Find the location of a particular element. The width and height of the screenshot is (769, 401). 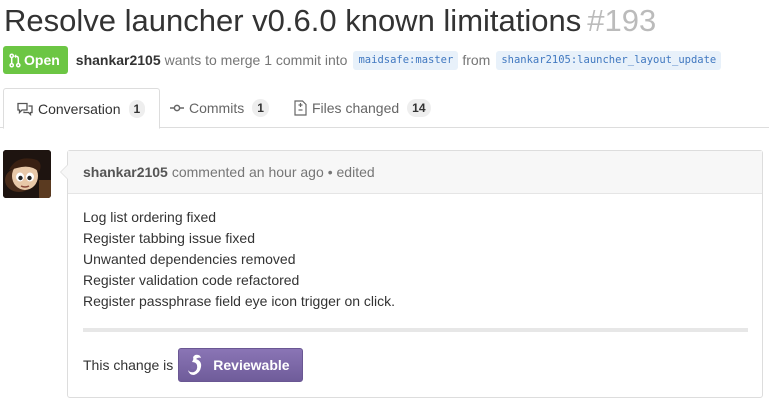

reviewable-row: This change is Reviewable is located at coordinates (193, 365).